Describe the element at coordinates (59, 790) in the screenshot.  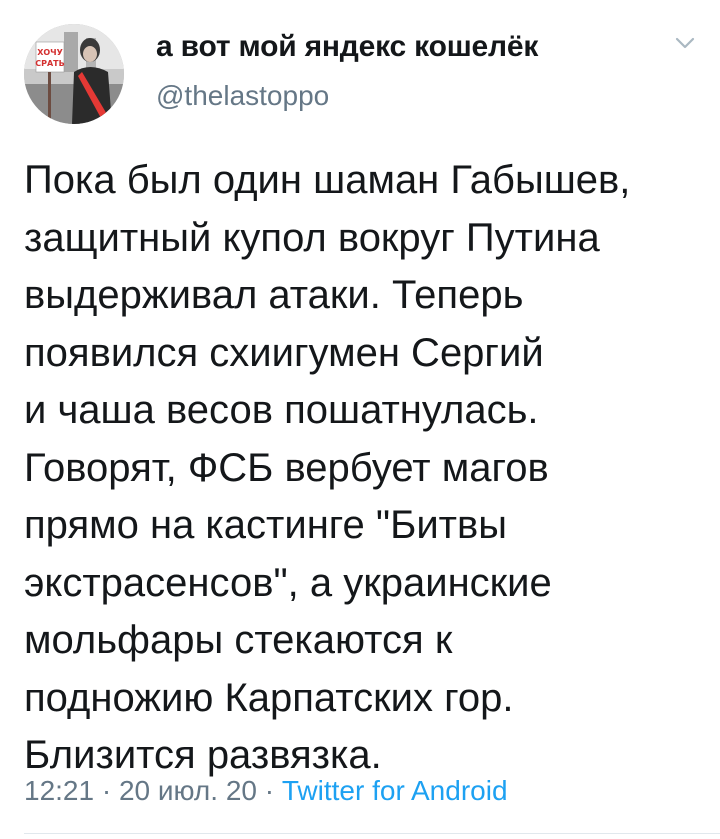
I see `tweet-time: 12:21` at that location.